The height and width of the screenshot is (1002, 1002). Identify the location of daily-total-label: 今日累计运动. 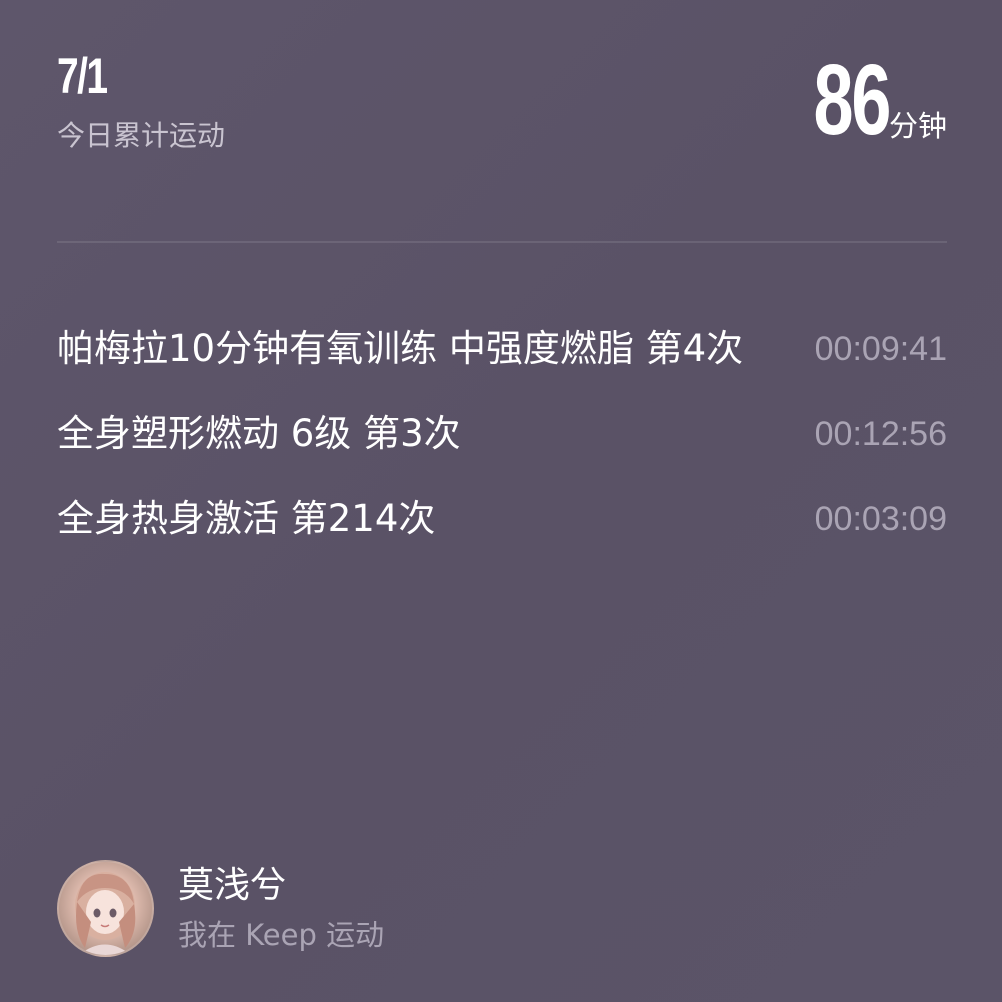
(141, 135).